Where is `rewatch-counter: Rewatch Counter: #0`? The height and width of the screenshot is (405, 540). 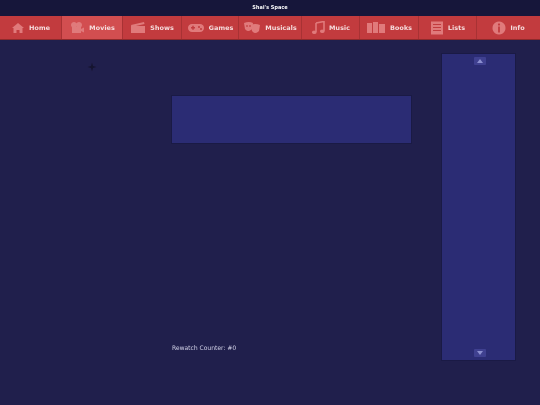
rewatch-counter: Rewatch Counter: #0 is located at coordinates (204, 348).